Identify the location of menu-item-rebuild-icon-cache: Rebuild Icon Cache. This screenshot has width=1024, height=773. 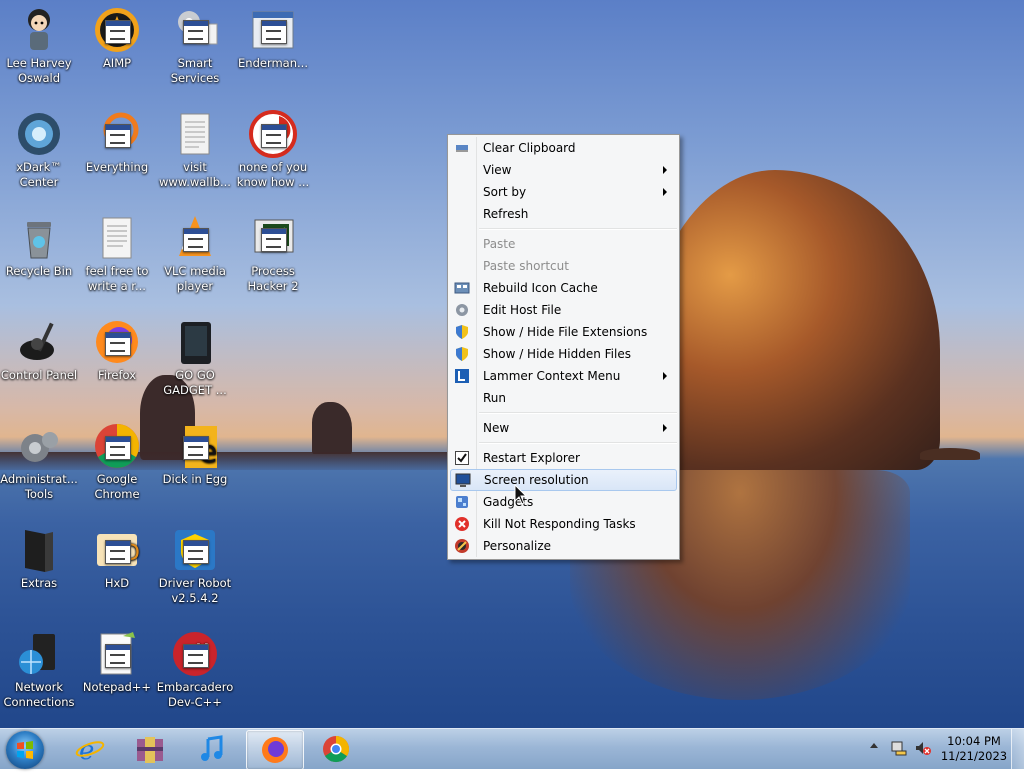
(563, 288).